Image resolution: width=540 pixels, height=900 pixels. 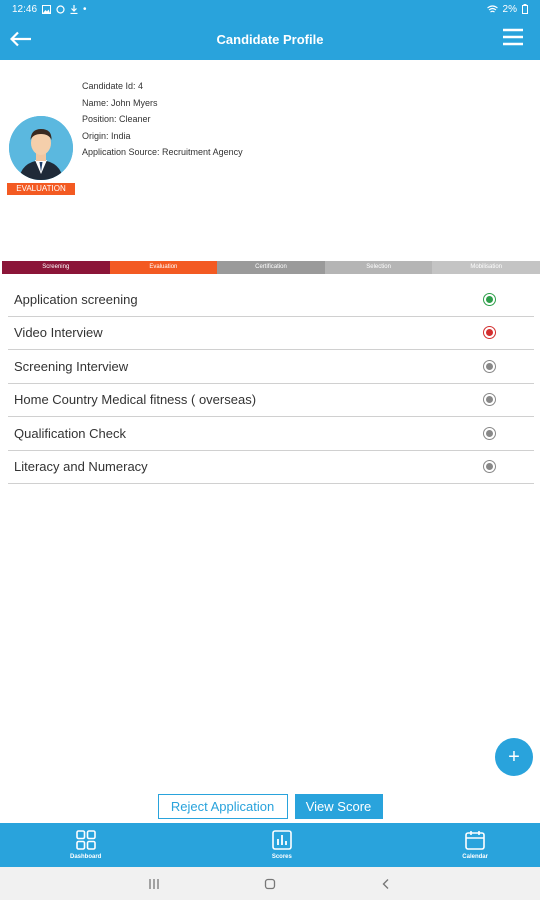 I want to click on system-back-icon, so click(x=386, y=884).